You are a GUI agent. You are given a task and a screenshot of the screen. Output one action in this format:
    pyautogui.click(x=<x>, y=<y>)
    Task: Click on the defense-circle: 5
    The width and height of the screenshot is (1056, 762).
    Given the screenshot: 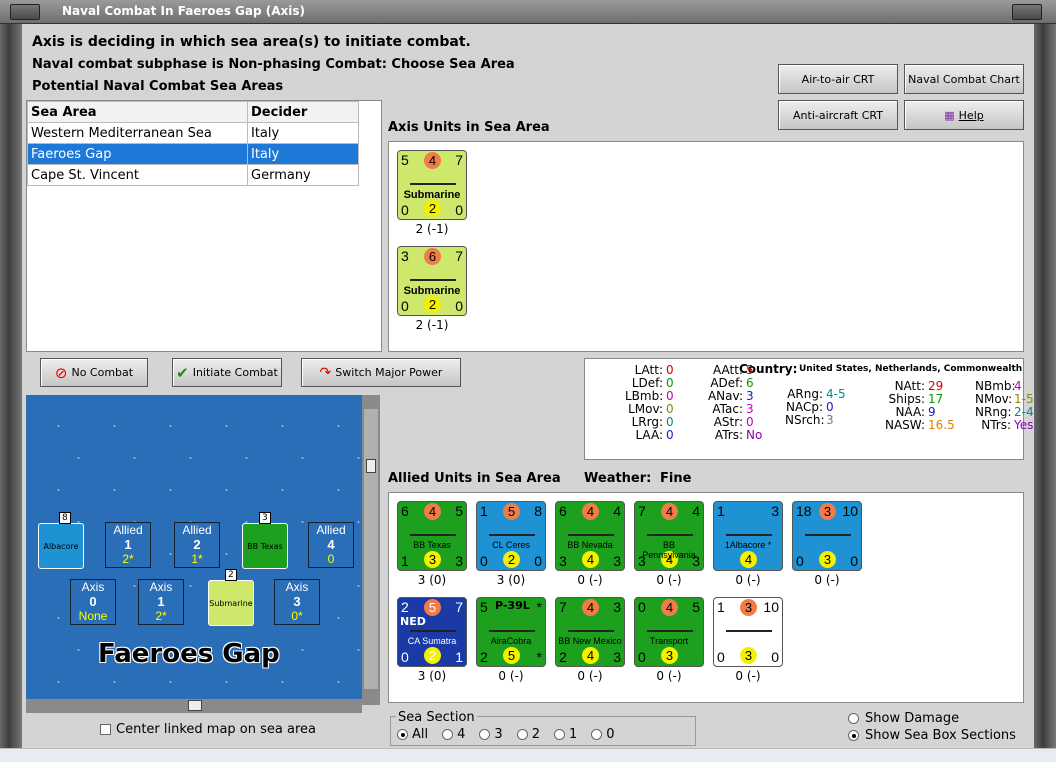 What is the action you would take?
    pyautogui.click(x=511, y=655)
    